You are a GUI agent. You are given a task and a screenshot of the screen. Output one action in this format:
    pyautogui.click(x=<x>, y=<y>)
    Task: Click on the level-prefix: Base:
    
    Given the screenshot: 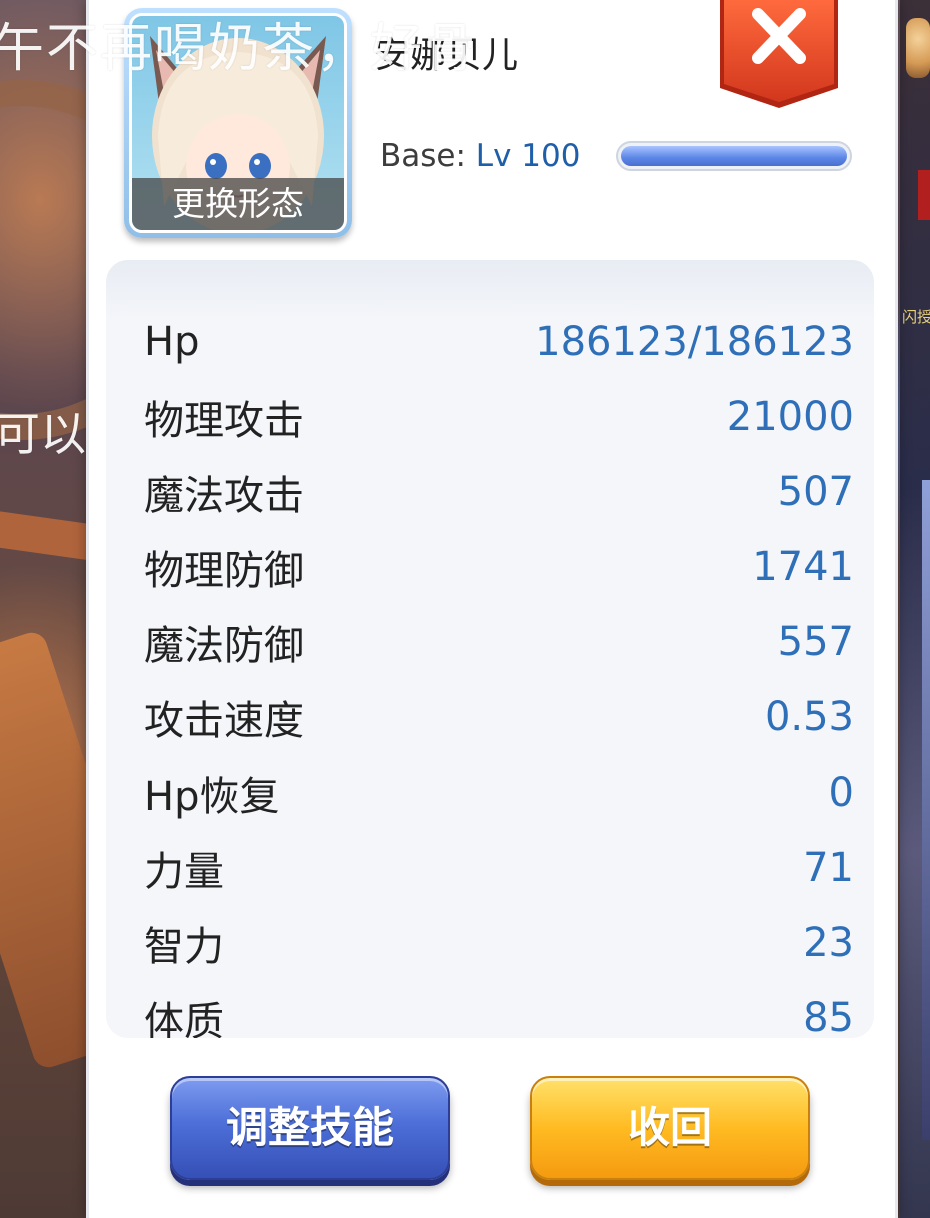 What is the action you would take?
    pyautogui.click(x=423, y=156)
    